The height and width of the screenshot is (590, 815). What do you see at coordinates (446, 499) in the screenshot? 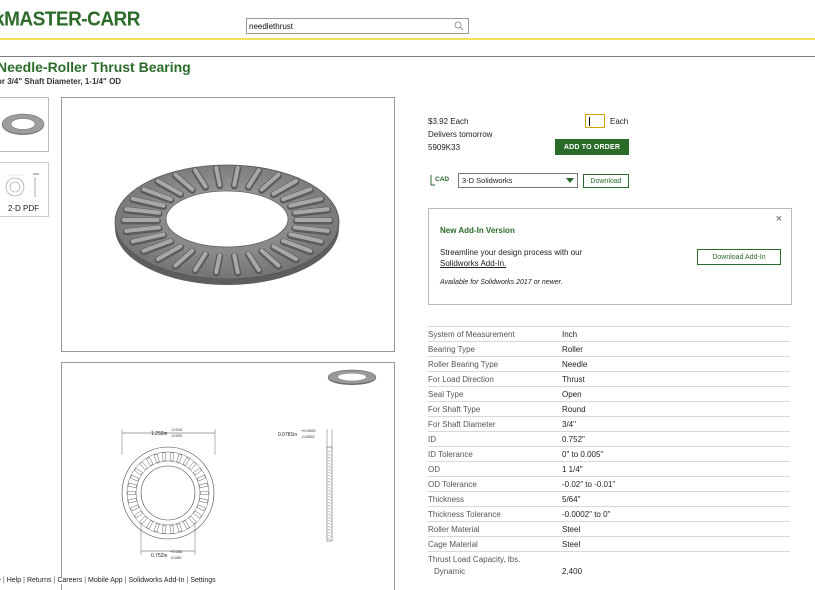
I see `spec-key: Thickness` at bounding box center [446, 499].